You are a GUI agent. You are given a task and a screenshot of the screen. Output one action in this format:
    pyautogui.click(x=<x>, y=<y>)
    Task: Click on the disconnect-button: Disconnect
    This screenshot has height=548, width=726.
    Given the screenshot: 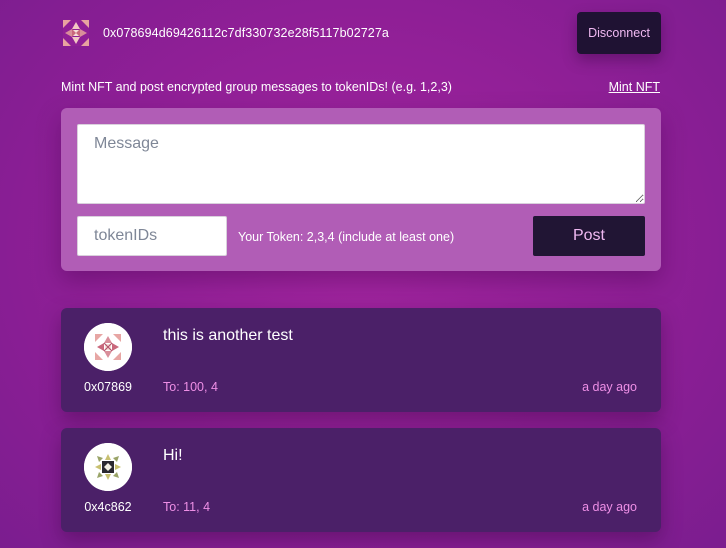 What is the action you would take?
    pyautogui.click(x=619, y=33)
    